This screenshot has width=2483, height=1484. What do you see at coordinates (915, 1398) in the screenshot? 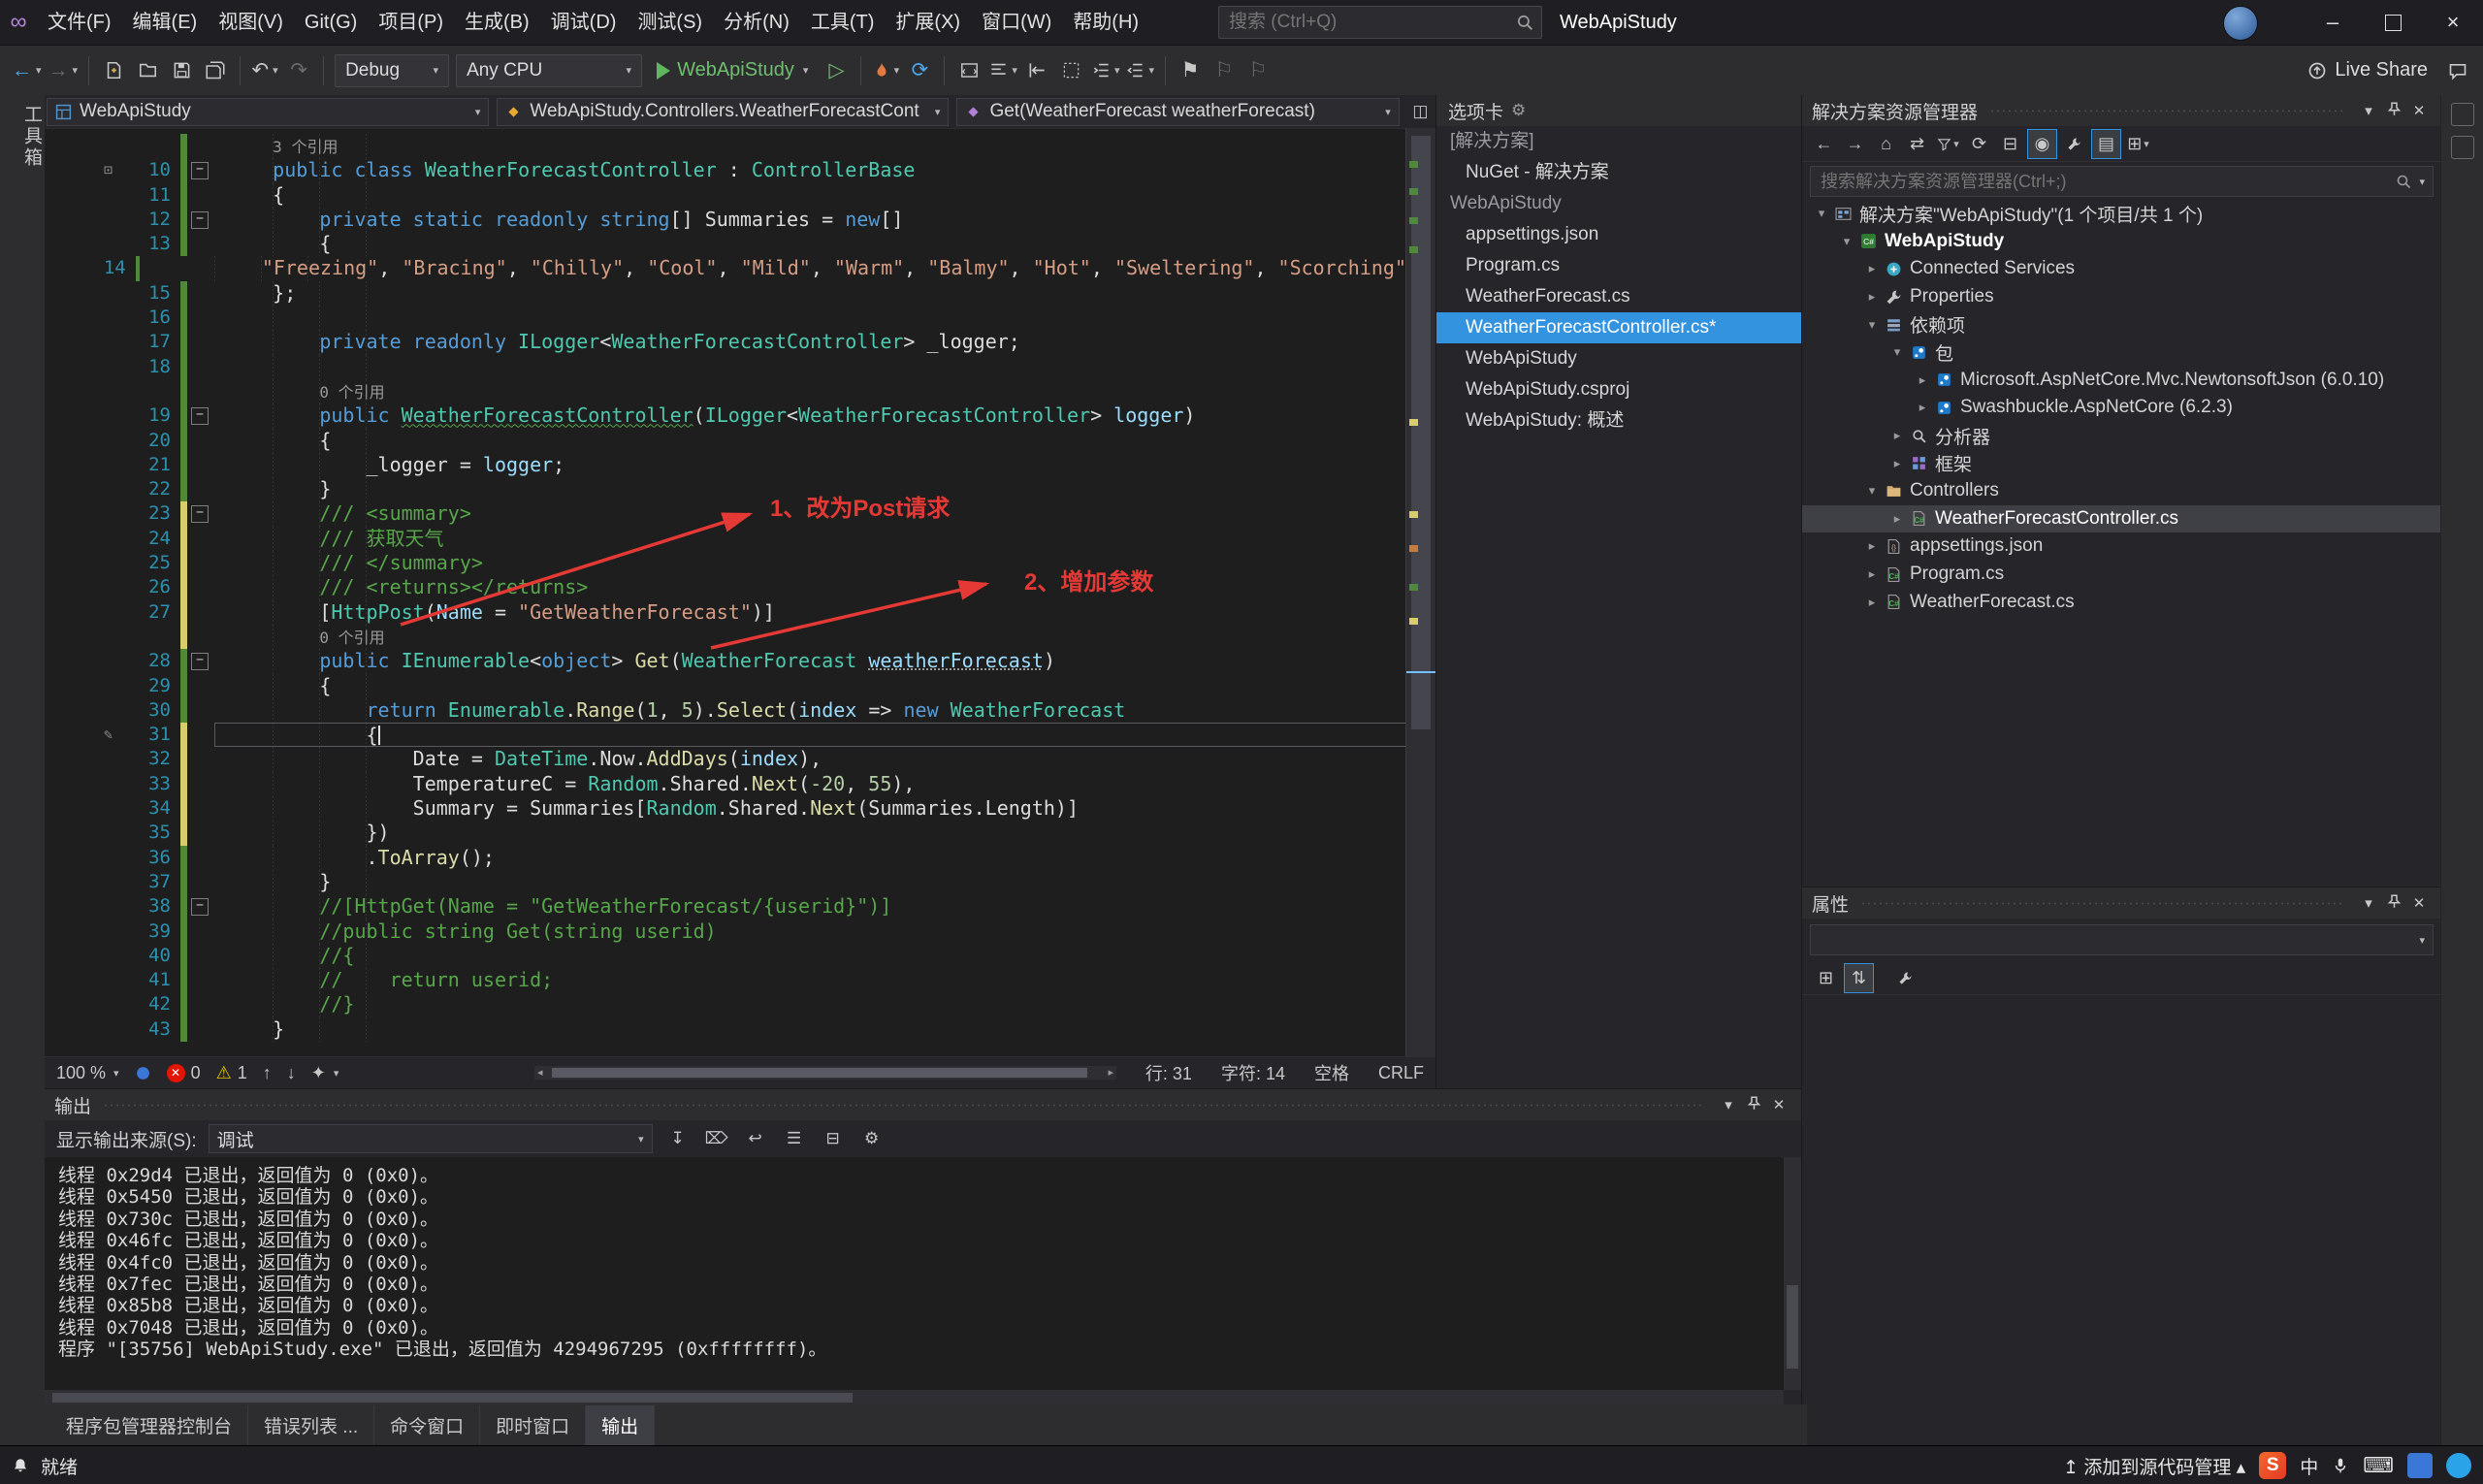
I see `output-horizontal-scrollbar` at bounding box center [915, 1398].